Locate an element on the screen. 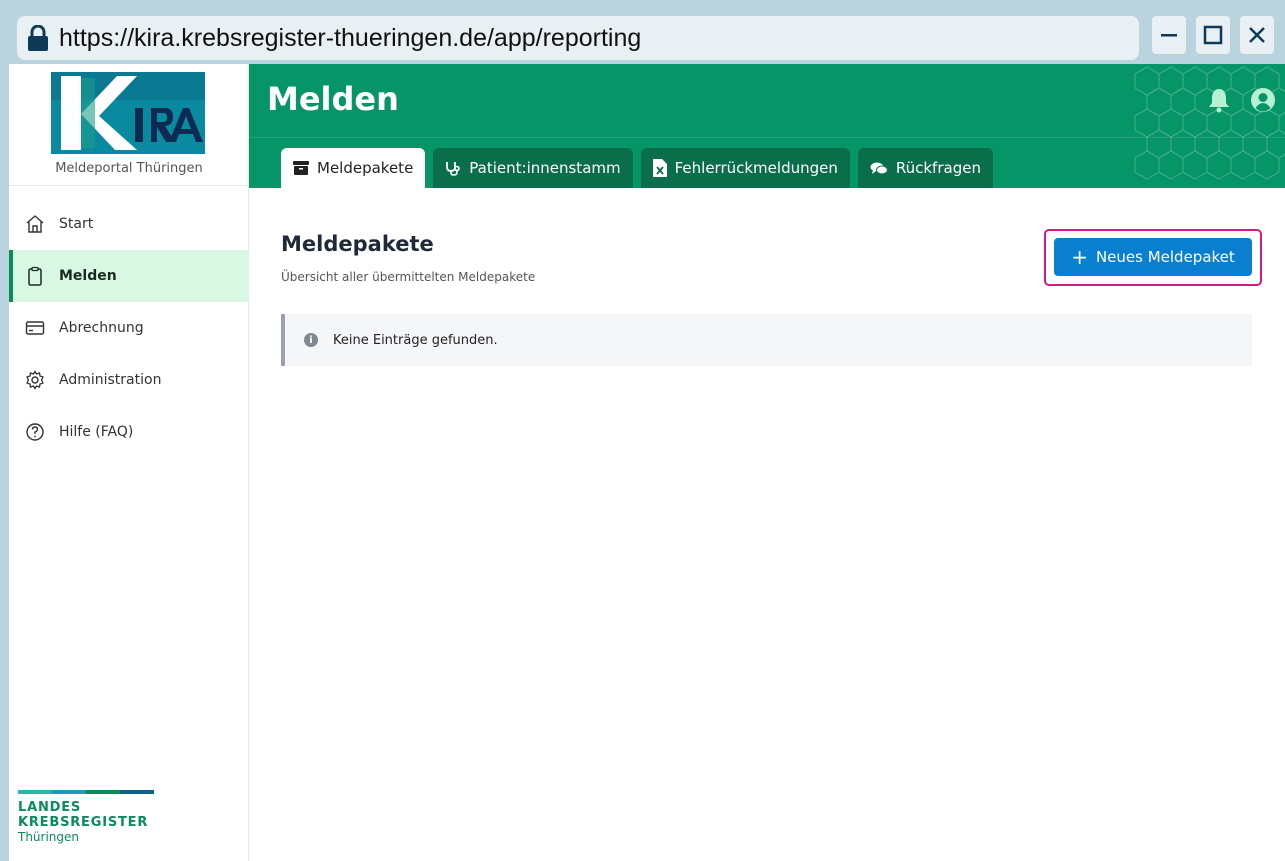  footer-line-3: Thüringen is located at coordinates (49, 837).